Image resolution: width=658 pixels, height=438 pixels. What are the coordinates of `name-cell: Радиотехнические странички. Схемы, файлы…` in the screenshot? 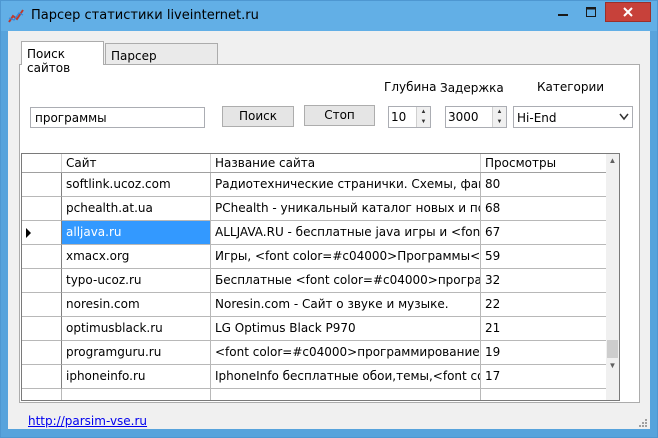 It's located at (346, 185).